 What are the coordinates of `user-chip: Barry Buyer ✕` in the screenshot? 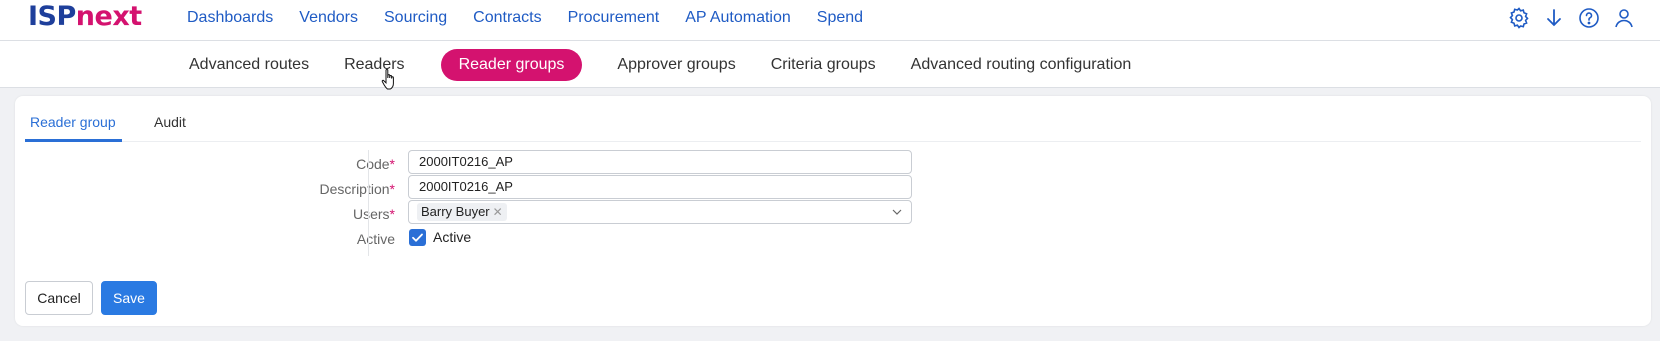 It's located at (462, 212).